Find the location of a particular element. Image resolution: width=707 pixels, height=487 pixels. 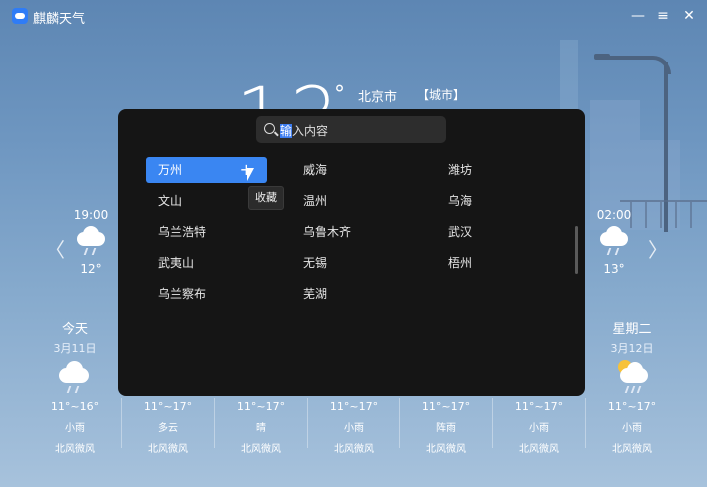

hour-temp: 12° is located at coordinates (91, 269).